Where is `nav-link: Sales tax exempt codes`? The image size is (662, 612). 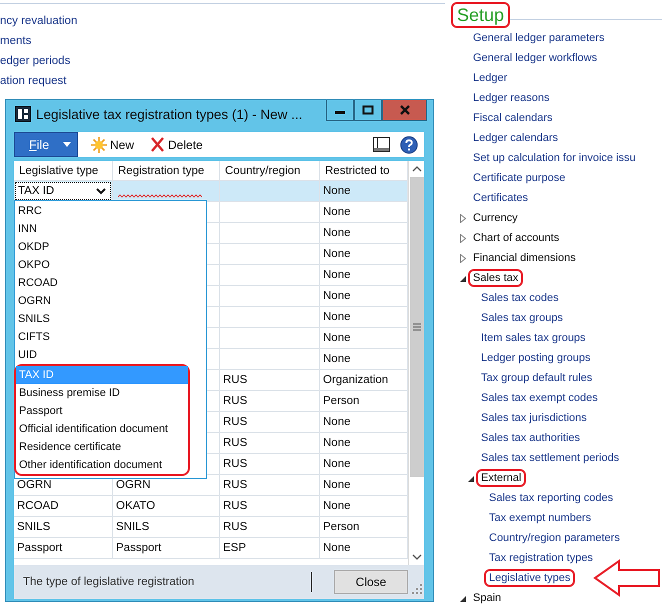
nav-link: Sales tax exempt codes is located at coordinates (539, 398).